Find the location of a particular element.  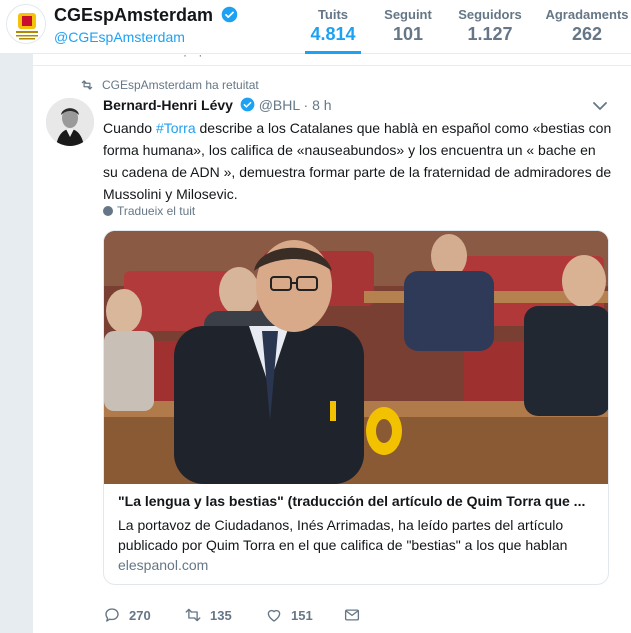

author-handle: @BHL is located at coordinates (279, 105).